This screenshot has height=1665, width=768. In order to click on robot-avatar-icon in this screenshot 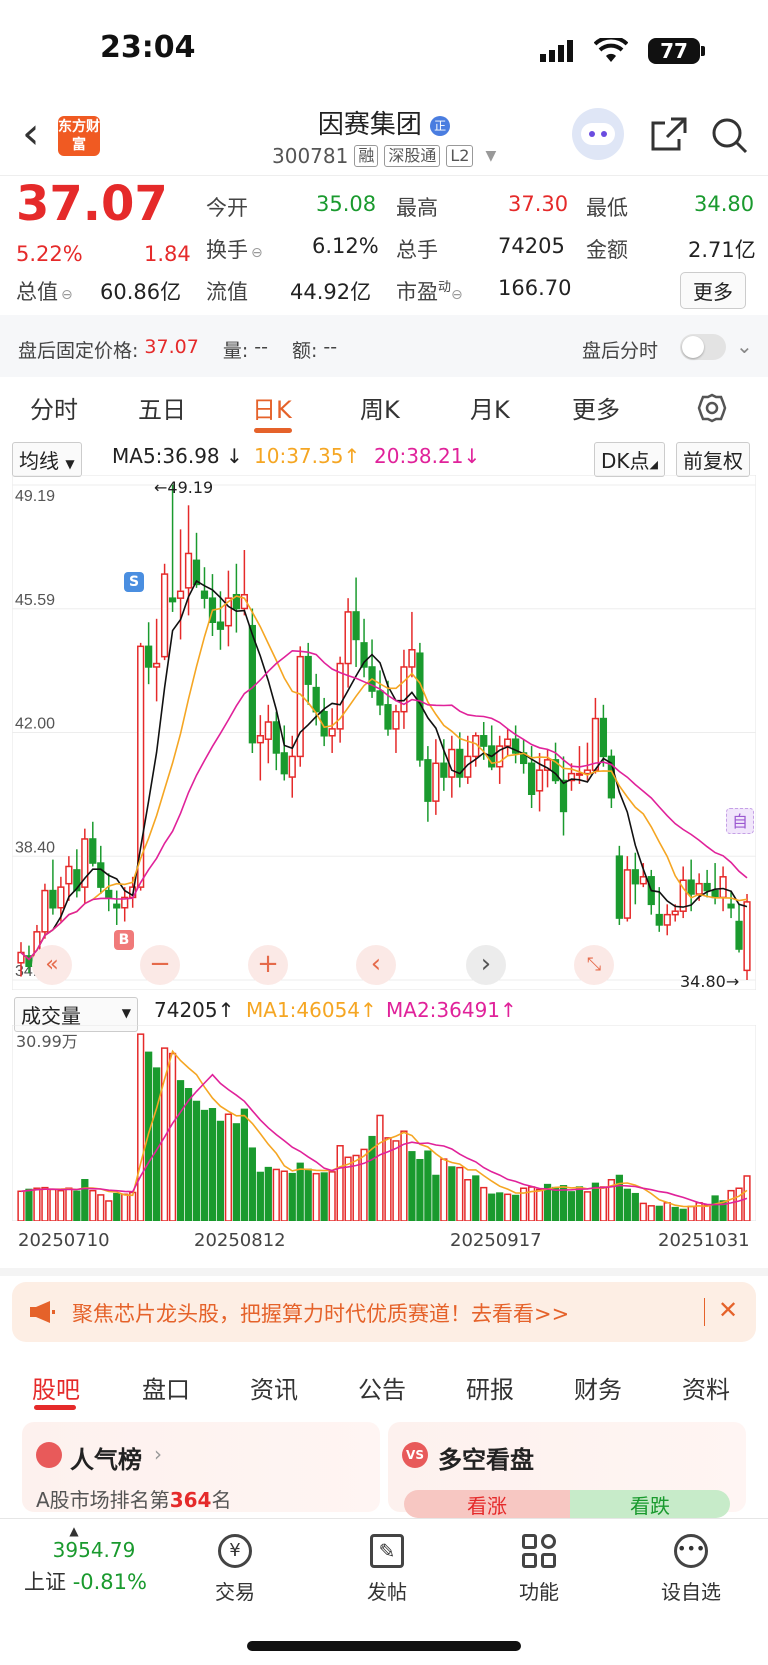, I will do `click(598, 134)`.